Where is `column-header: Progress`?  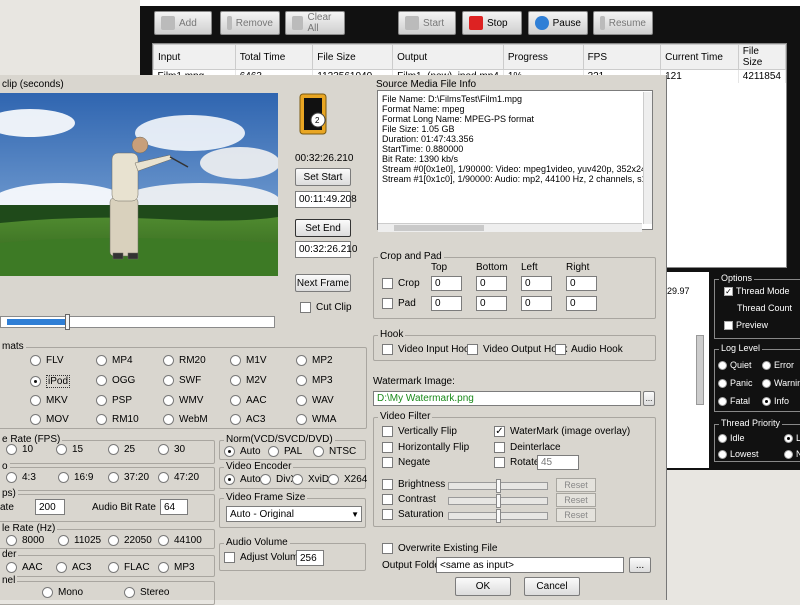 column-header: Progress is located at coordinates (543, 57).